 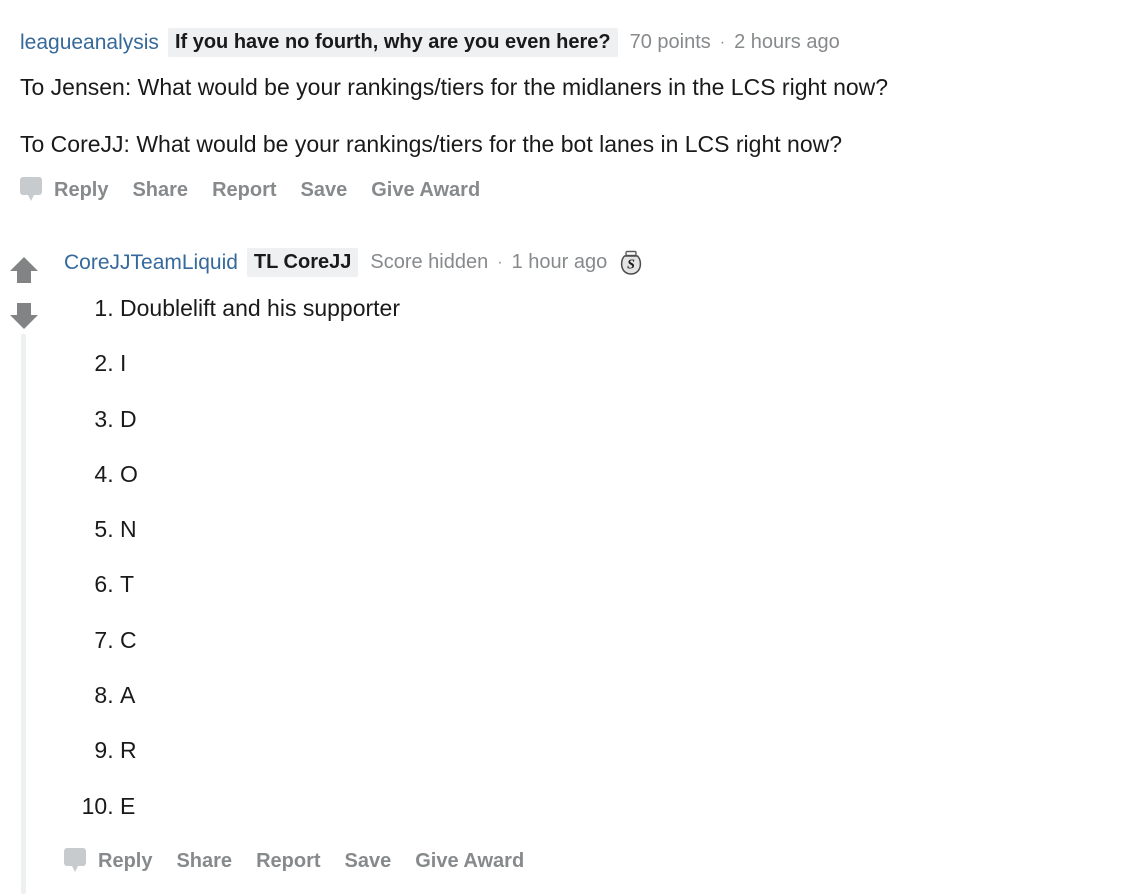 What do you see at coordinates (23, 614) in the screenshot?
I see `thread-collapse-line` at bounding box center [23, 614].